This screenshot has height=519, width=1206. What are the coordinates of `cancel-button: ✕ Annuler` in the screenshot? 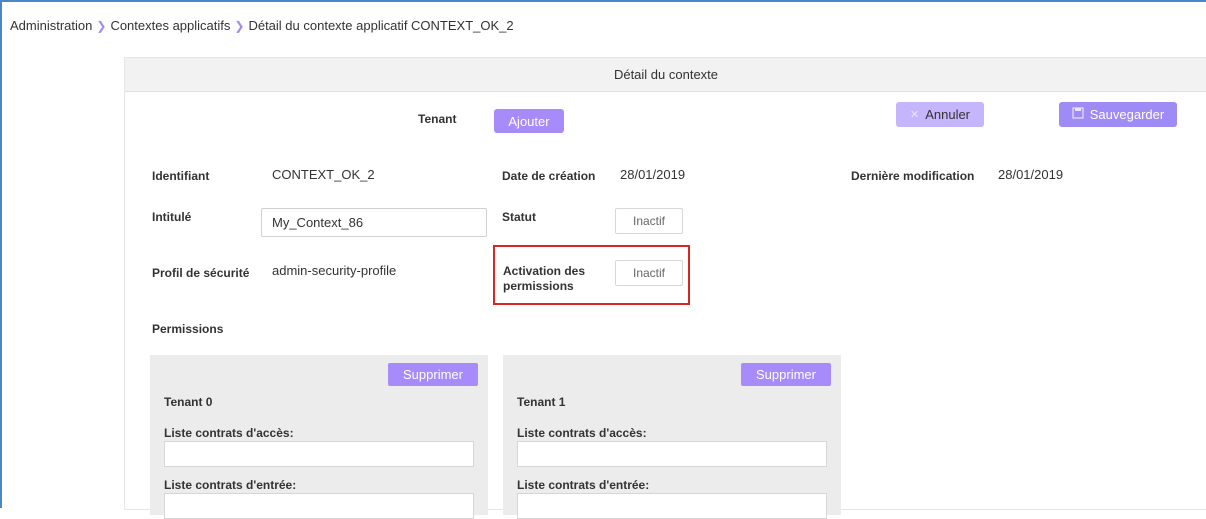 It's located at (940, 114).